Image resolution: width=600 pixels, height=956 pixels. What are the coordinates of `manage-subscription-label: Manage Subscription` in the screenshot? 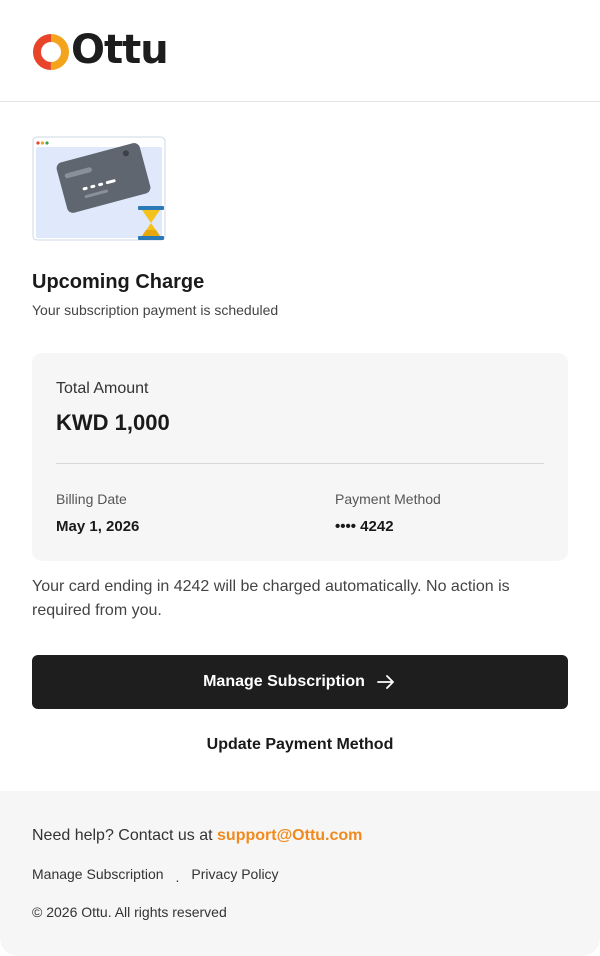 It's located at (284, 681).